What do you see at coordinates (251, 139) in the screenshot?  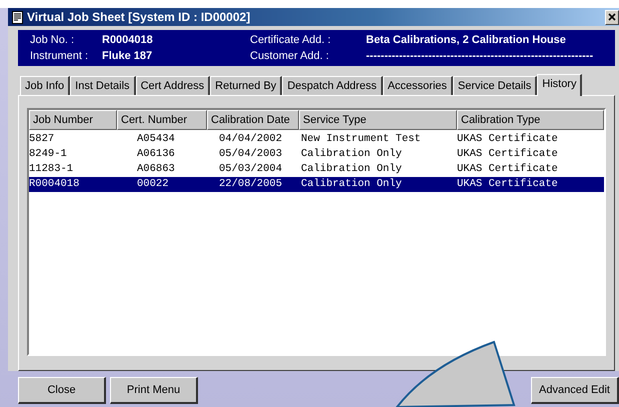 I see `table-cell-text: 04/04/2002` at bounding box center [251, 139].